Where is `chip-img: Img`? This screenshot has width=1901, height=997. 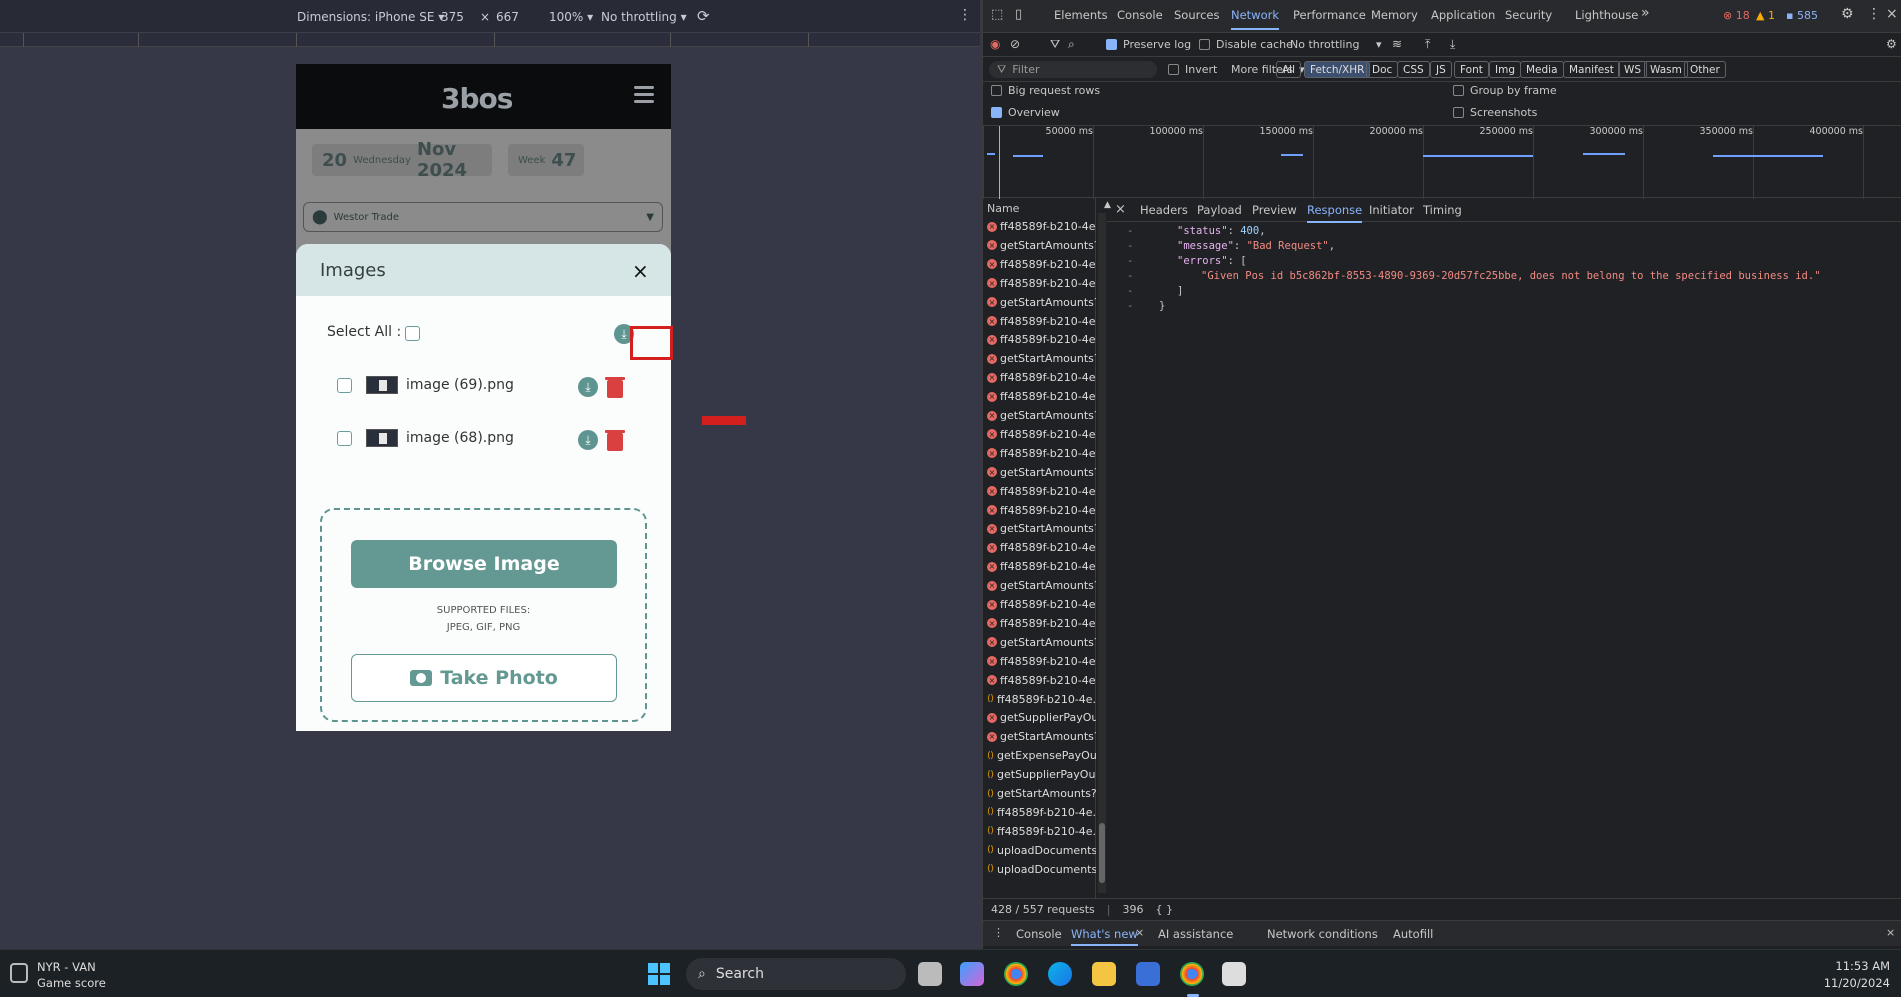 chip-img: Img is located at coordinates (1505, 69).